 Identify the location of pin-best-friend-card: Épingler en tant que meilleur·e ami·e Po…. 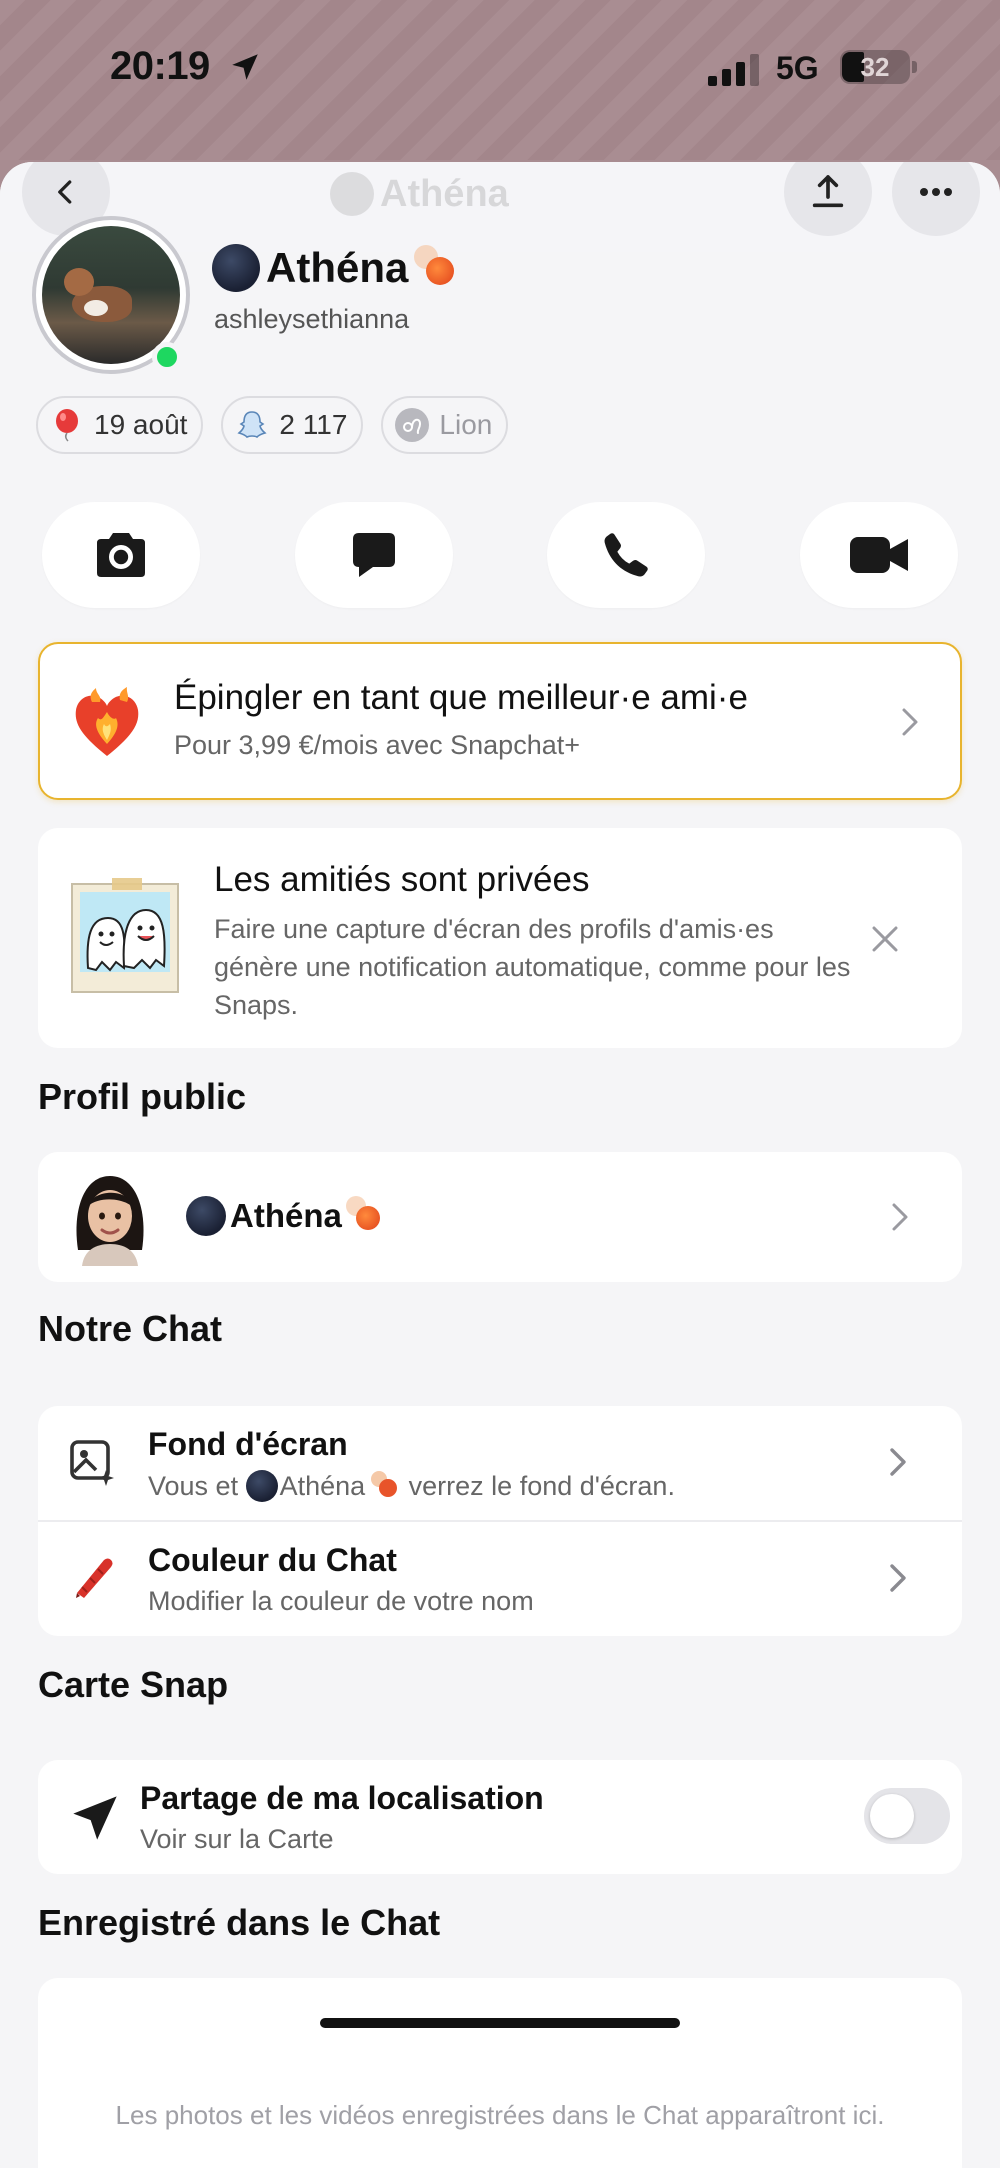
(500, 721).